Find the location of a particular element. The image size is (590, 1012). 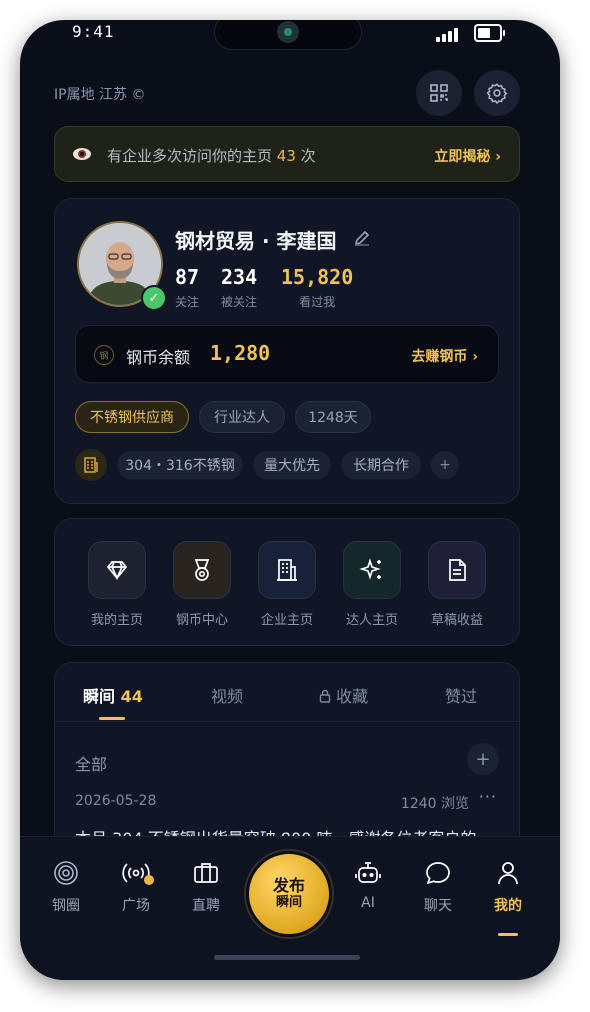

tab-label: 瞬间 is located at coordinates (99, 696).